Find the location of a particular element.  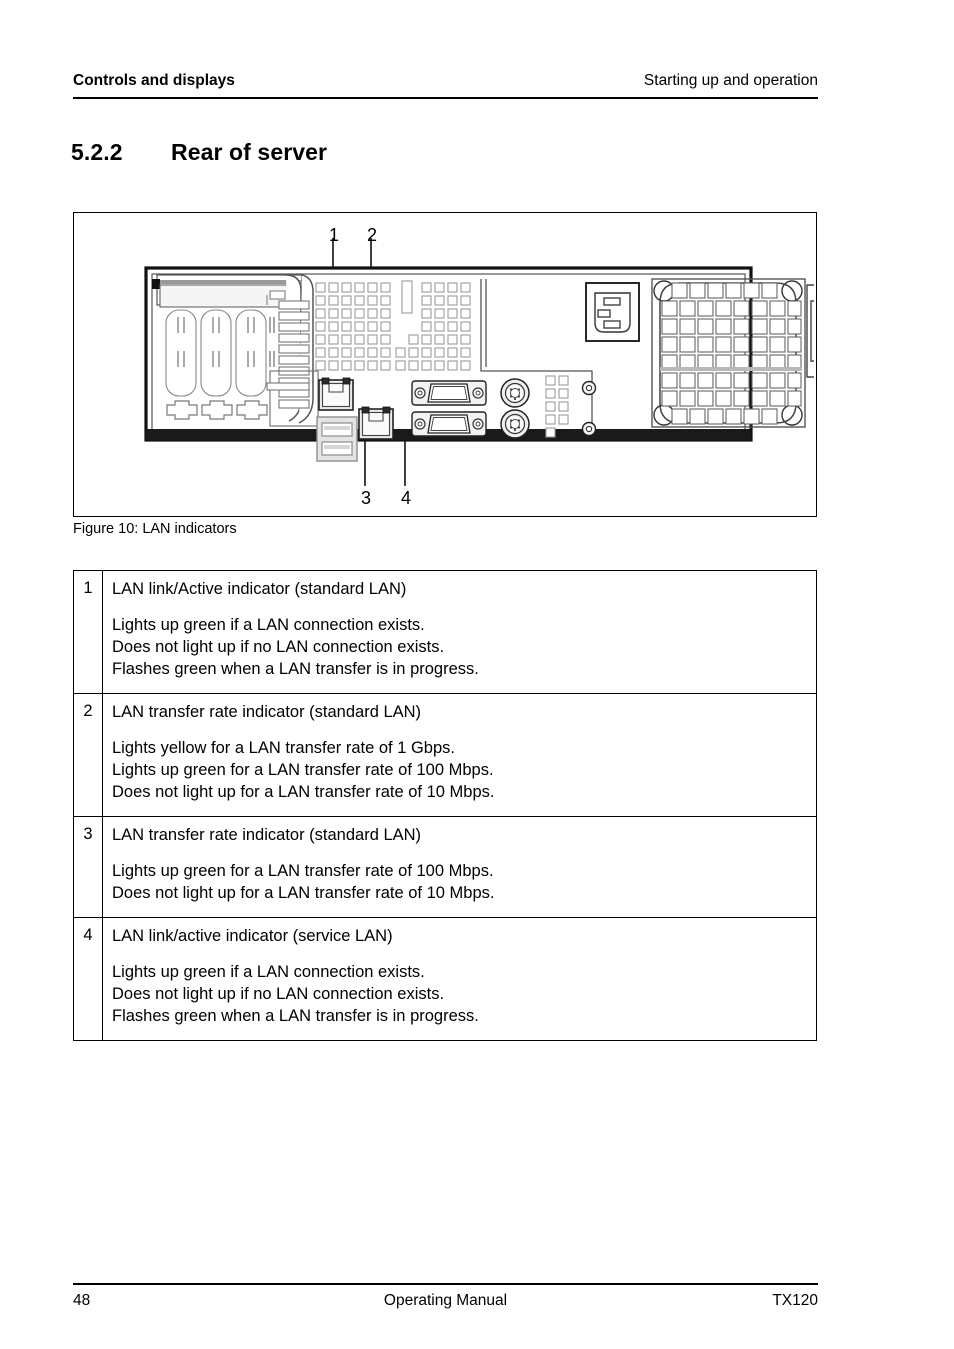

db9-serial-port is located at coordinates (449, 393).